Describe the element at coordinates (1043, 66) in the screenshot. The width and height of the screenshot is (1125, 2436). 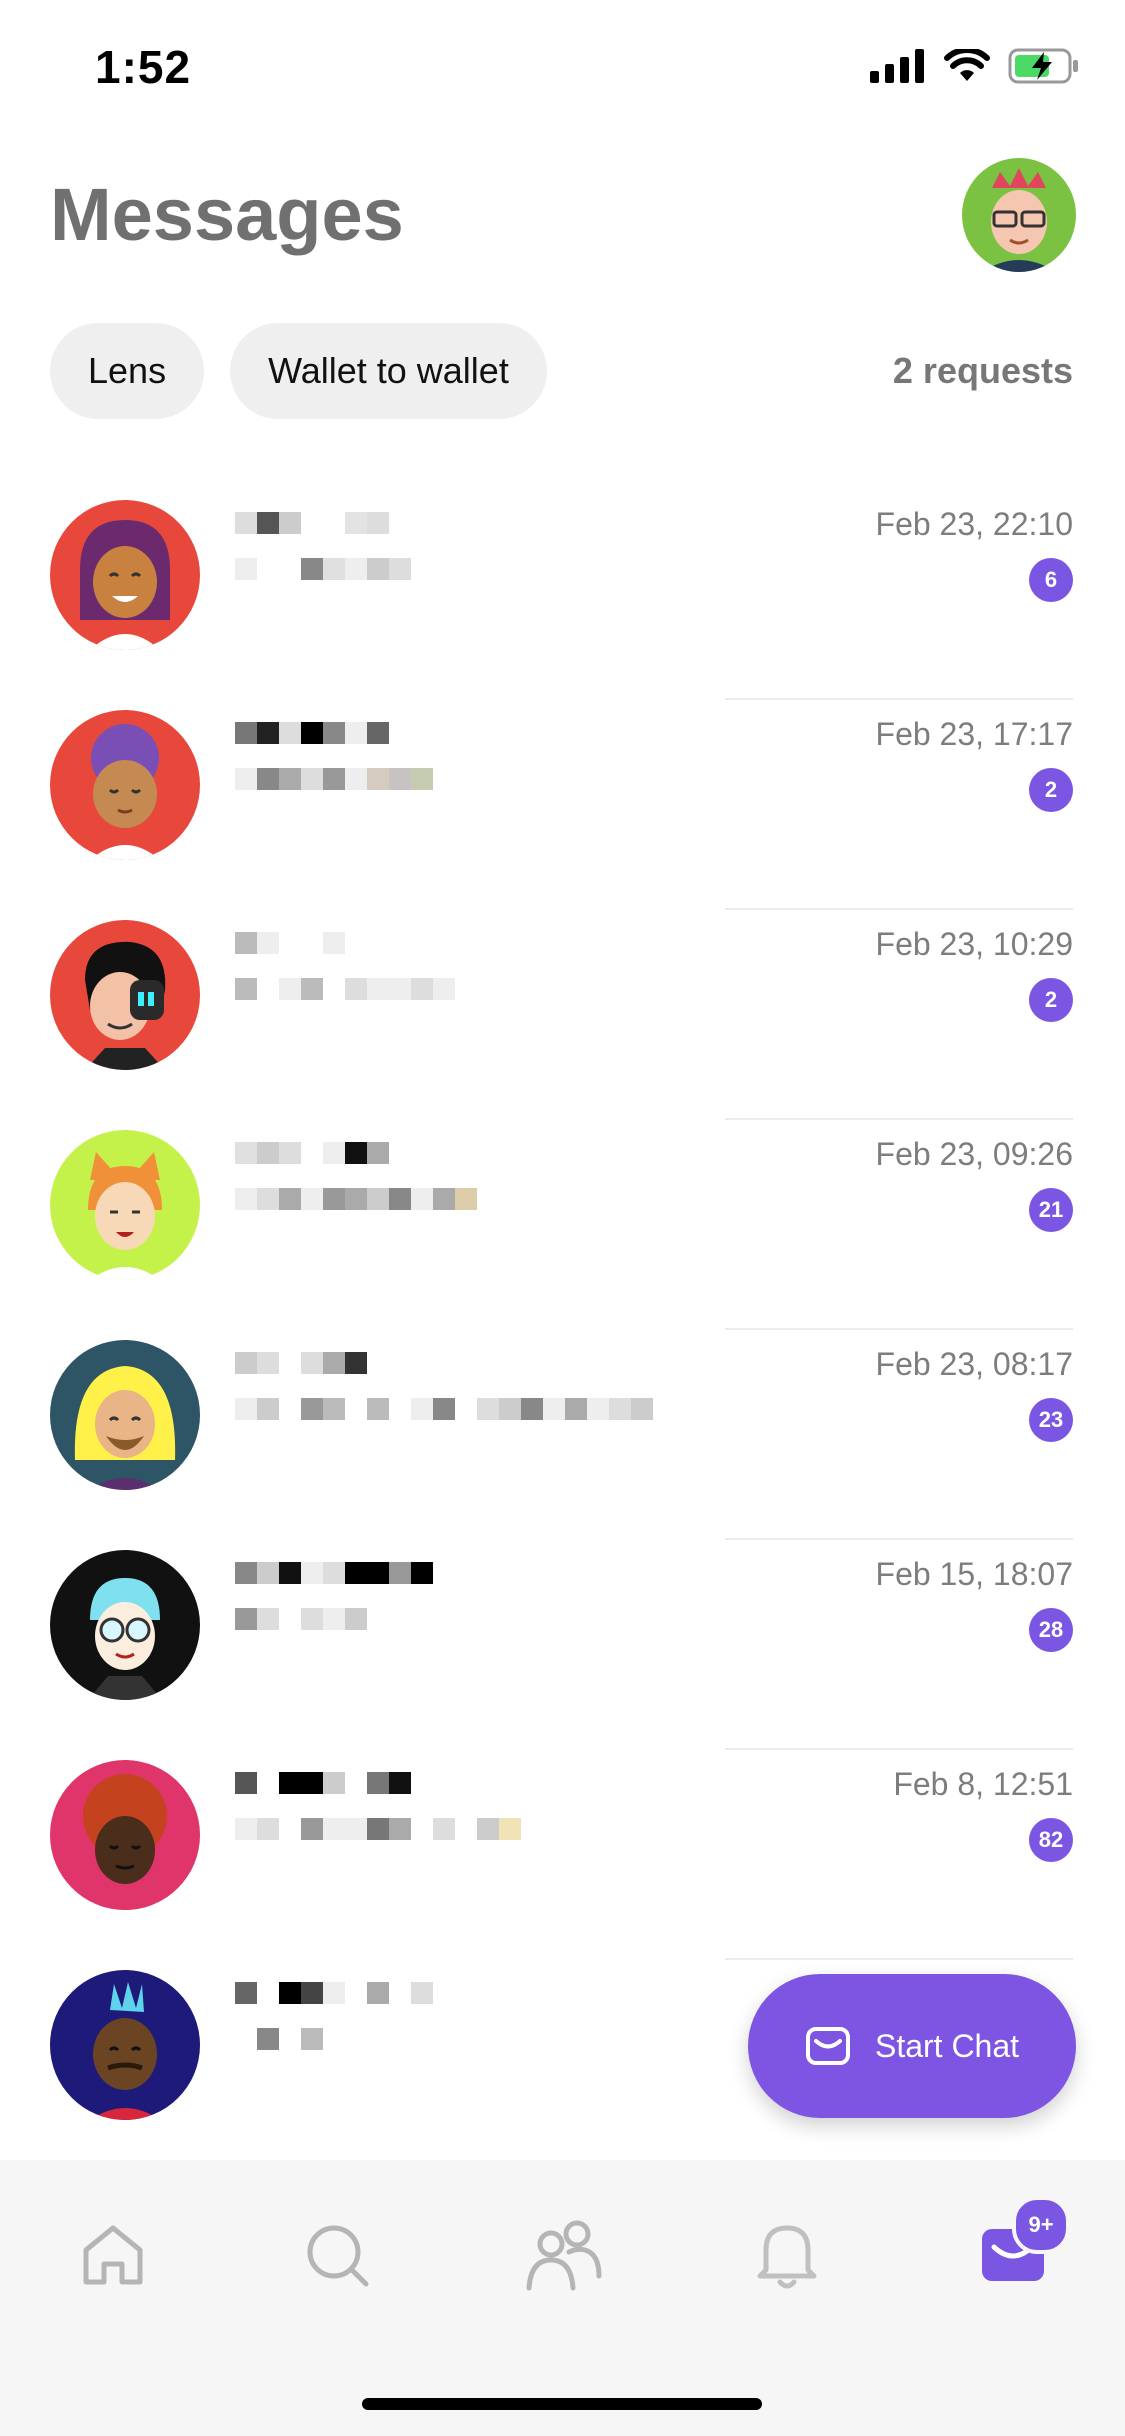
I see `battery-charging-icon` at that location.